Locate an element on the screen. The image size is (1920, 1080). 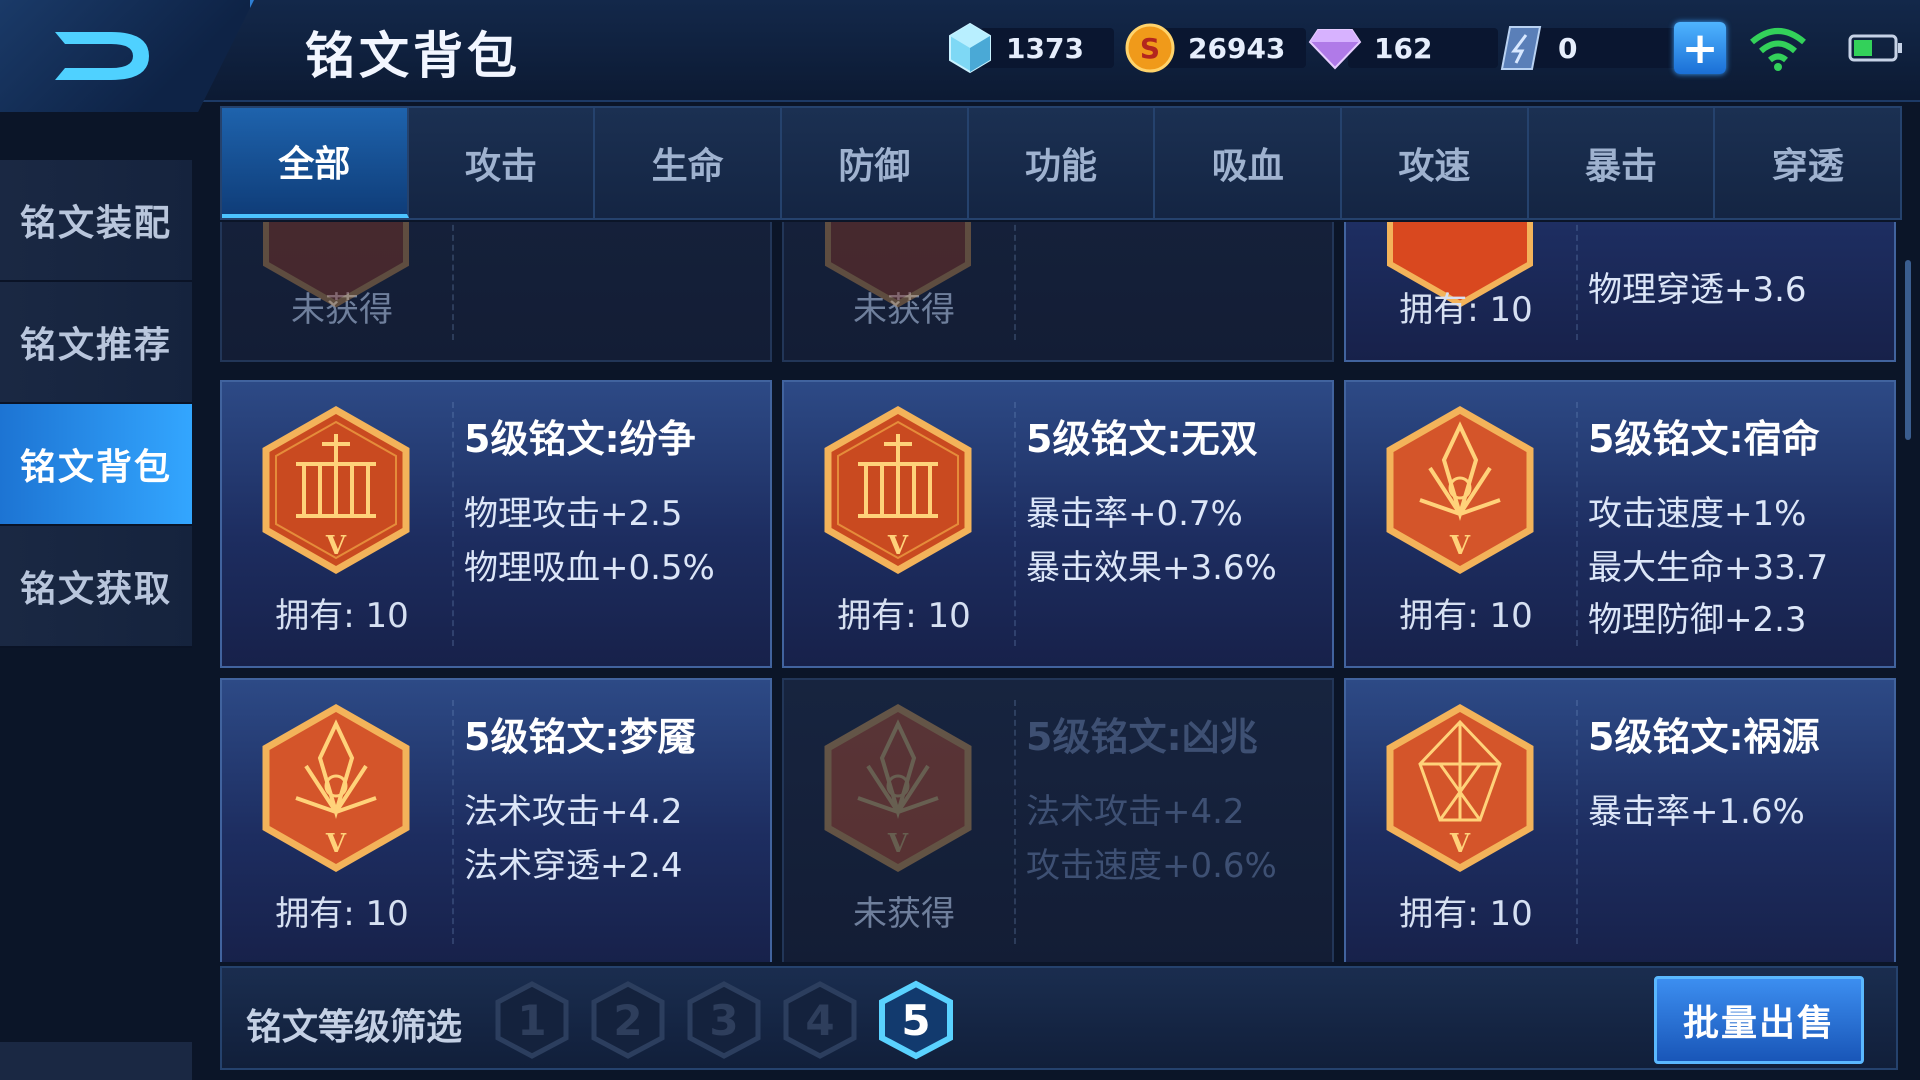
recharge-plus-button: + is located at coordinates (1700, 48).